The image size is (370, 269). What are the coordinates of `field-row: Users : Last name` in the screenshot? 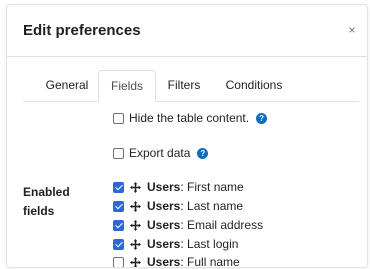 It's located at (178, 206).